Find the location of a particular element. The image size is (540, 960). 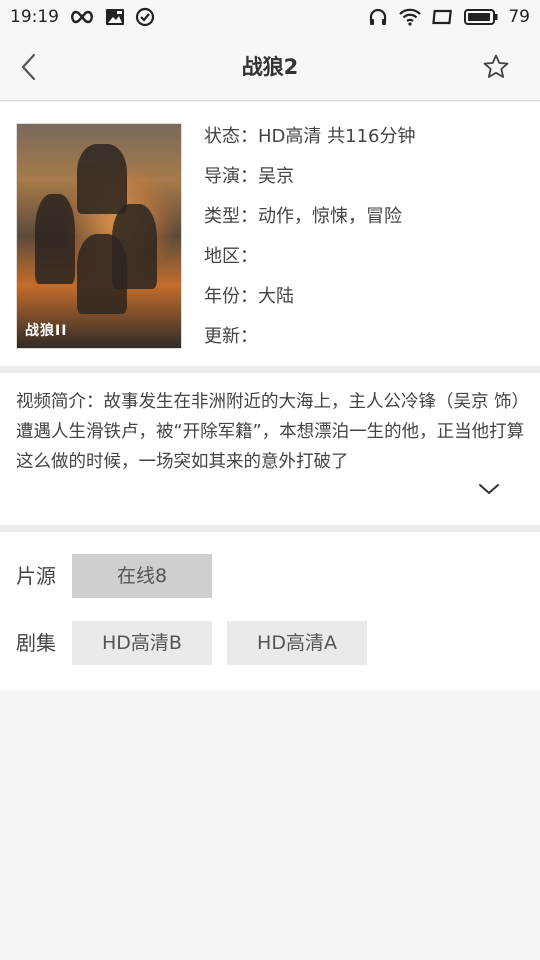

source-option: 在线8 is located at coordinates (142, 576).